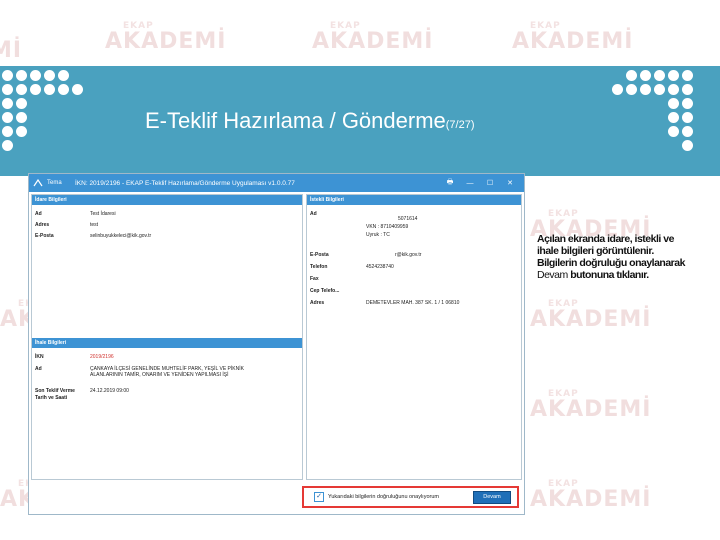  What do you see at coordinates (167, 343) in the screenshot?
I see `ihale-heading: İhale Bilgileri` at bounding box center [167, 343].